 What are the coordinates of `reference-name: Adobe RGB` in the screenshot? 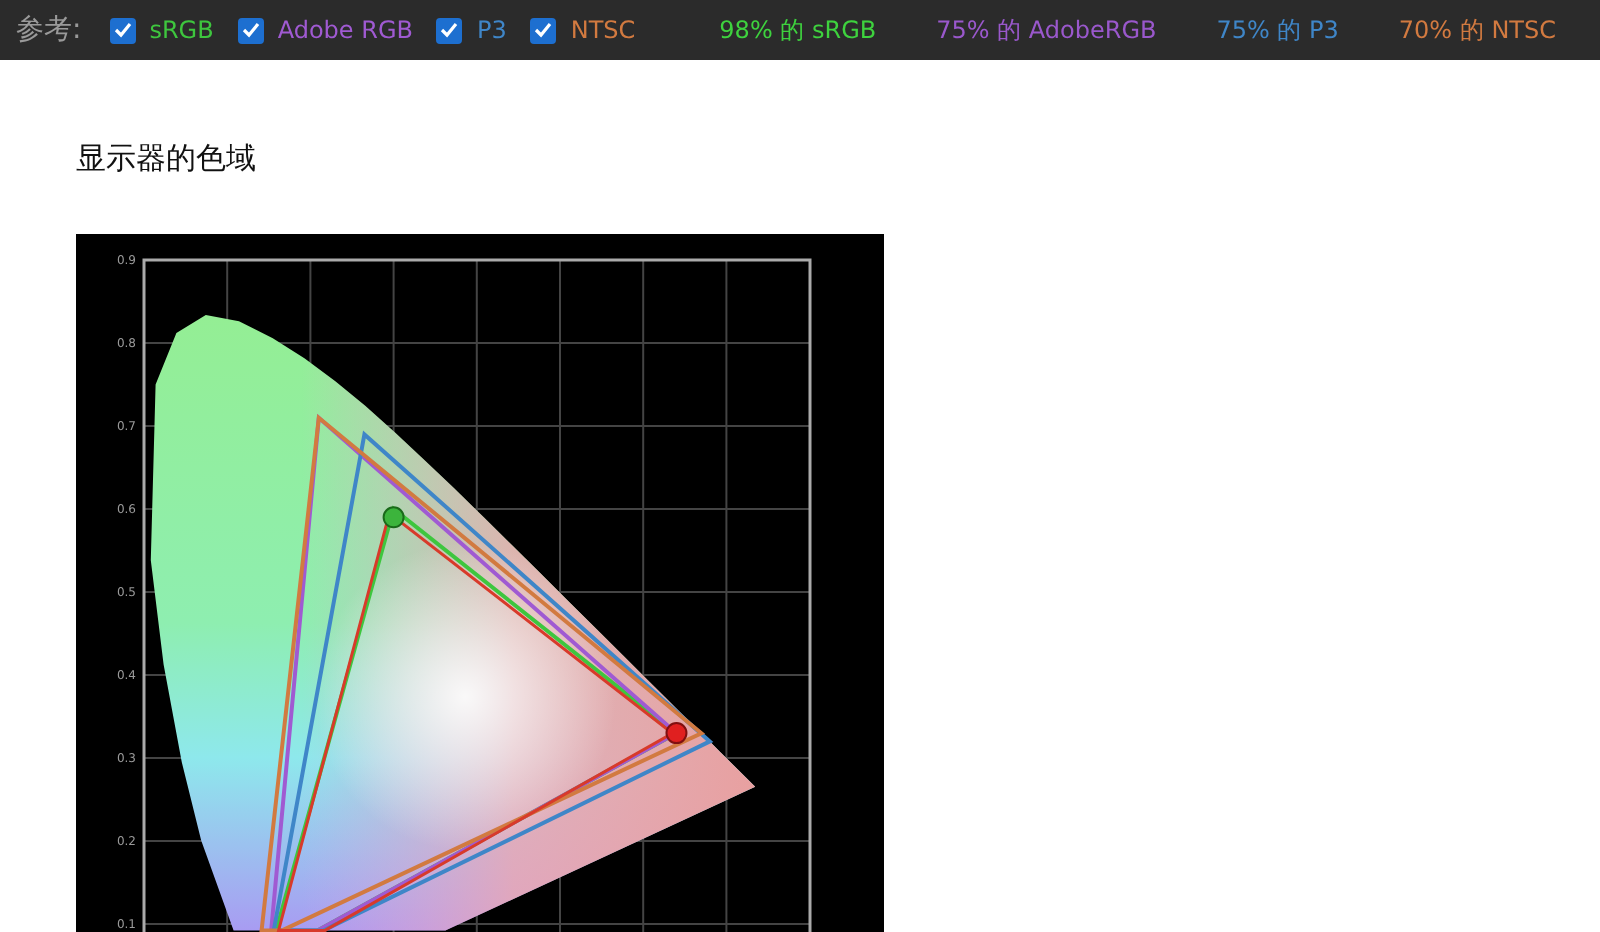 It's located at (345, 30).